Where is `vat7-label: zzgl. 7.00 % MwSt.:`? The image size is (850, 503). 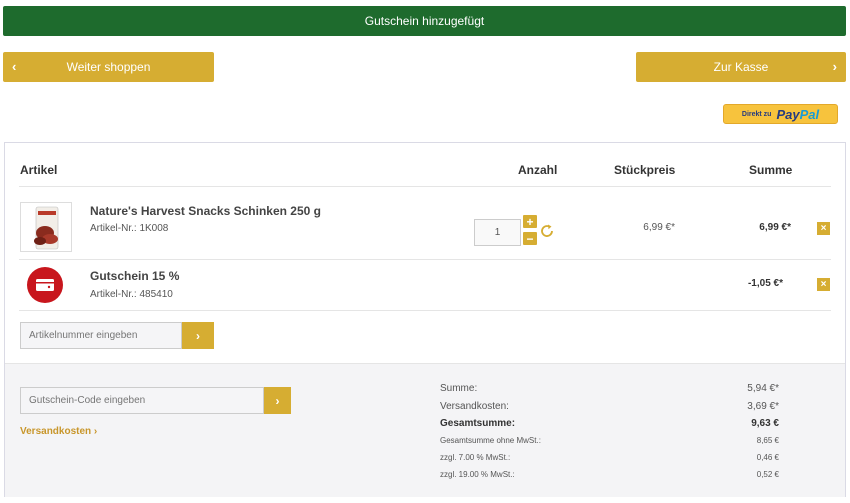
vat7-label: zzgl. 7.00 % MwSt.: is located at coordinates (475, 457).